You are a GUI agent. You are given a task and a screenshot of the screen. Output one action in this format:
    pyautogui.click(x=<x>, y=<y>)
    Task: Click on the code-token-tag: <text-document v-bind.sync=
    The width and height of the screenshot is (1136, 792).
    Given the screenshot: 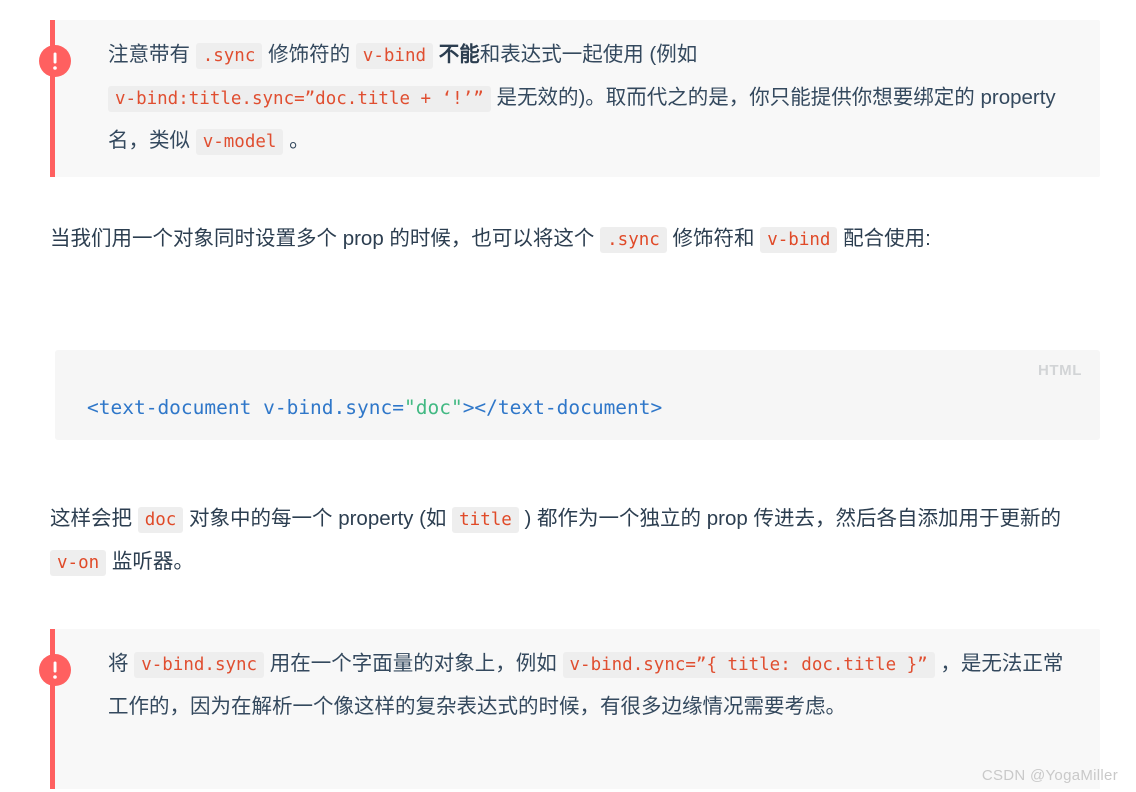 What is the action you would take?
    pyautogui.click(x=245, y=407)
    